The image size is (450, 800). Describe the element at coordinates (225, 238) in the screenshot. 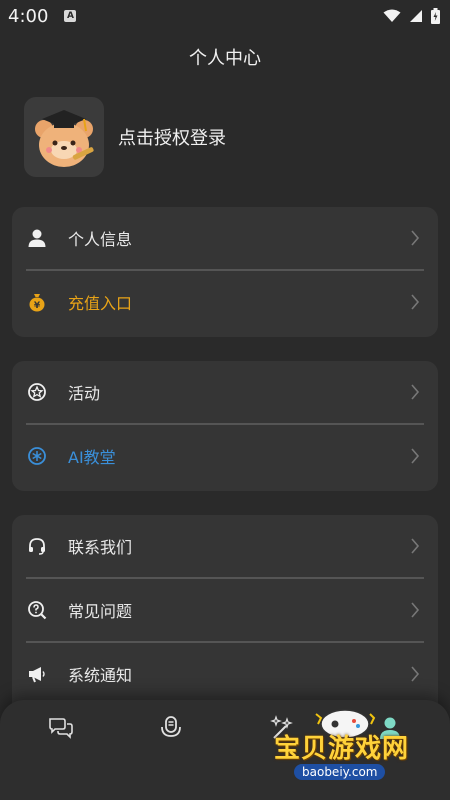

I see `menu-item-personal-info: 个人信息` at that location.